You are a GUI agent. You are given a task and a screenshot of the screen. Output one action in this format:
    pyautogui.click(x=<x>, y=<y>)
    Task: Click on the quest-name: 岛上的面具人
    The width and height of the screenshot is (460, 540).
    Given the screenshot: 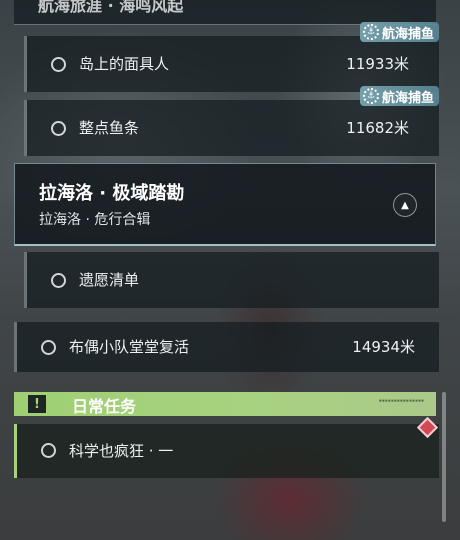 What is the action you would take?
    pyautogui.click(x=124, y=64)
    